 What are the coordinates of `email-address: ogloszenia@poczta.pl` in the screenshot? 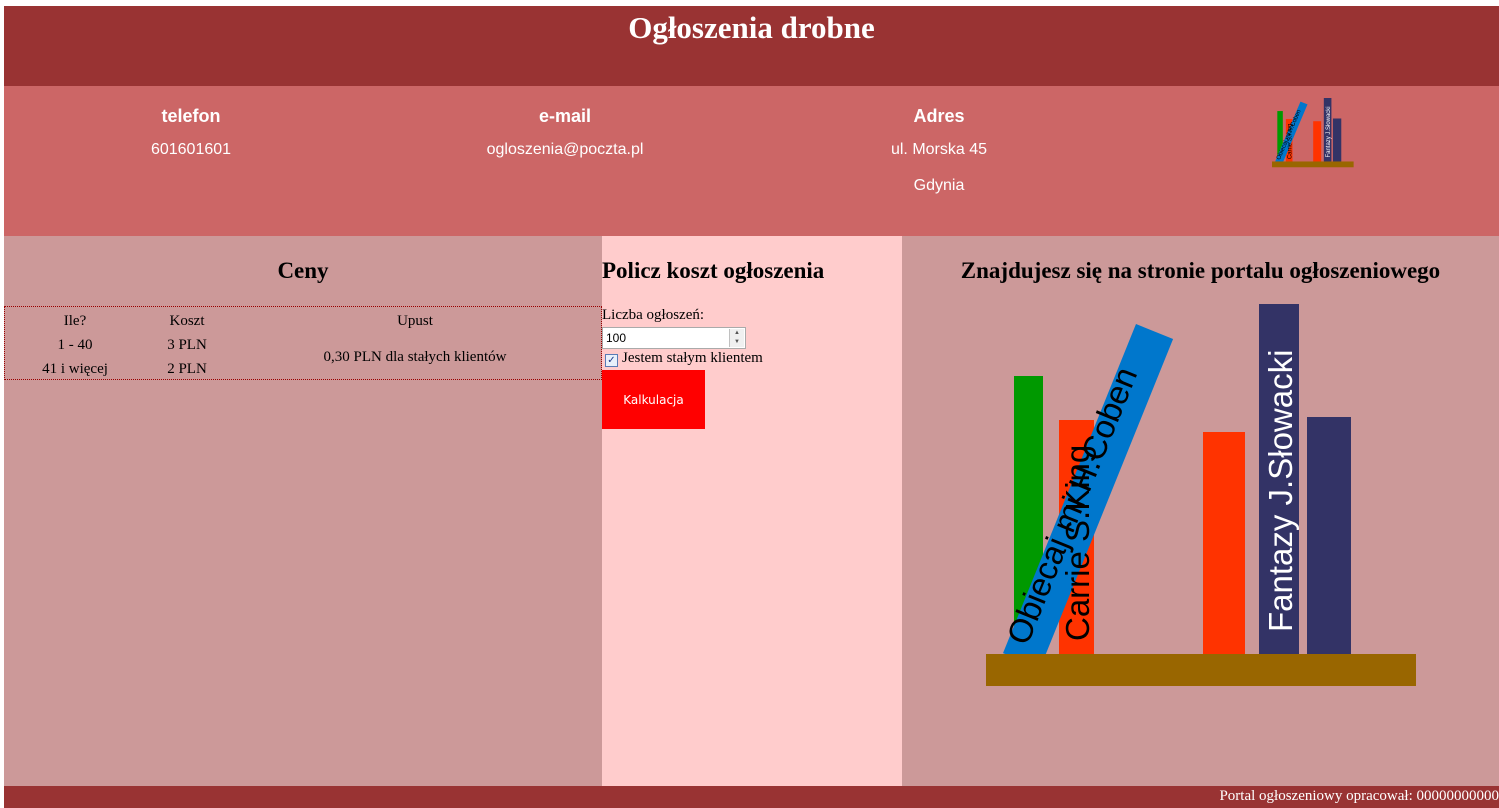 It's located at (565, 149).